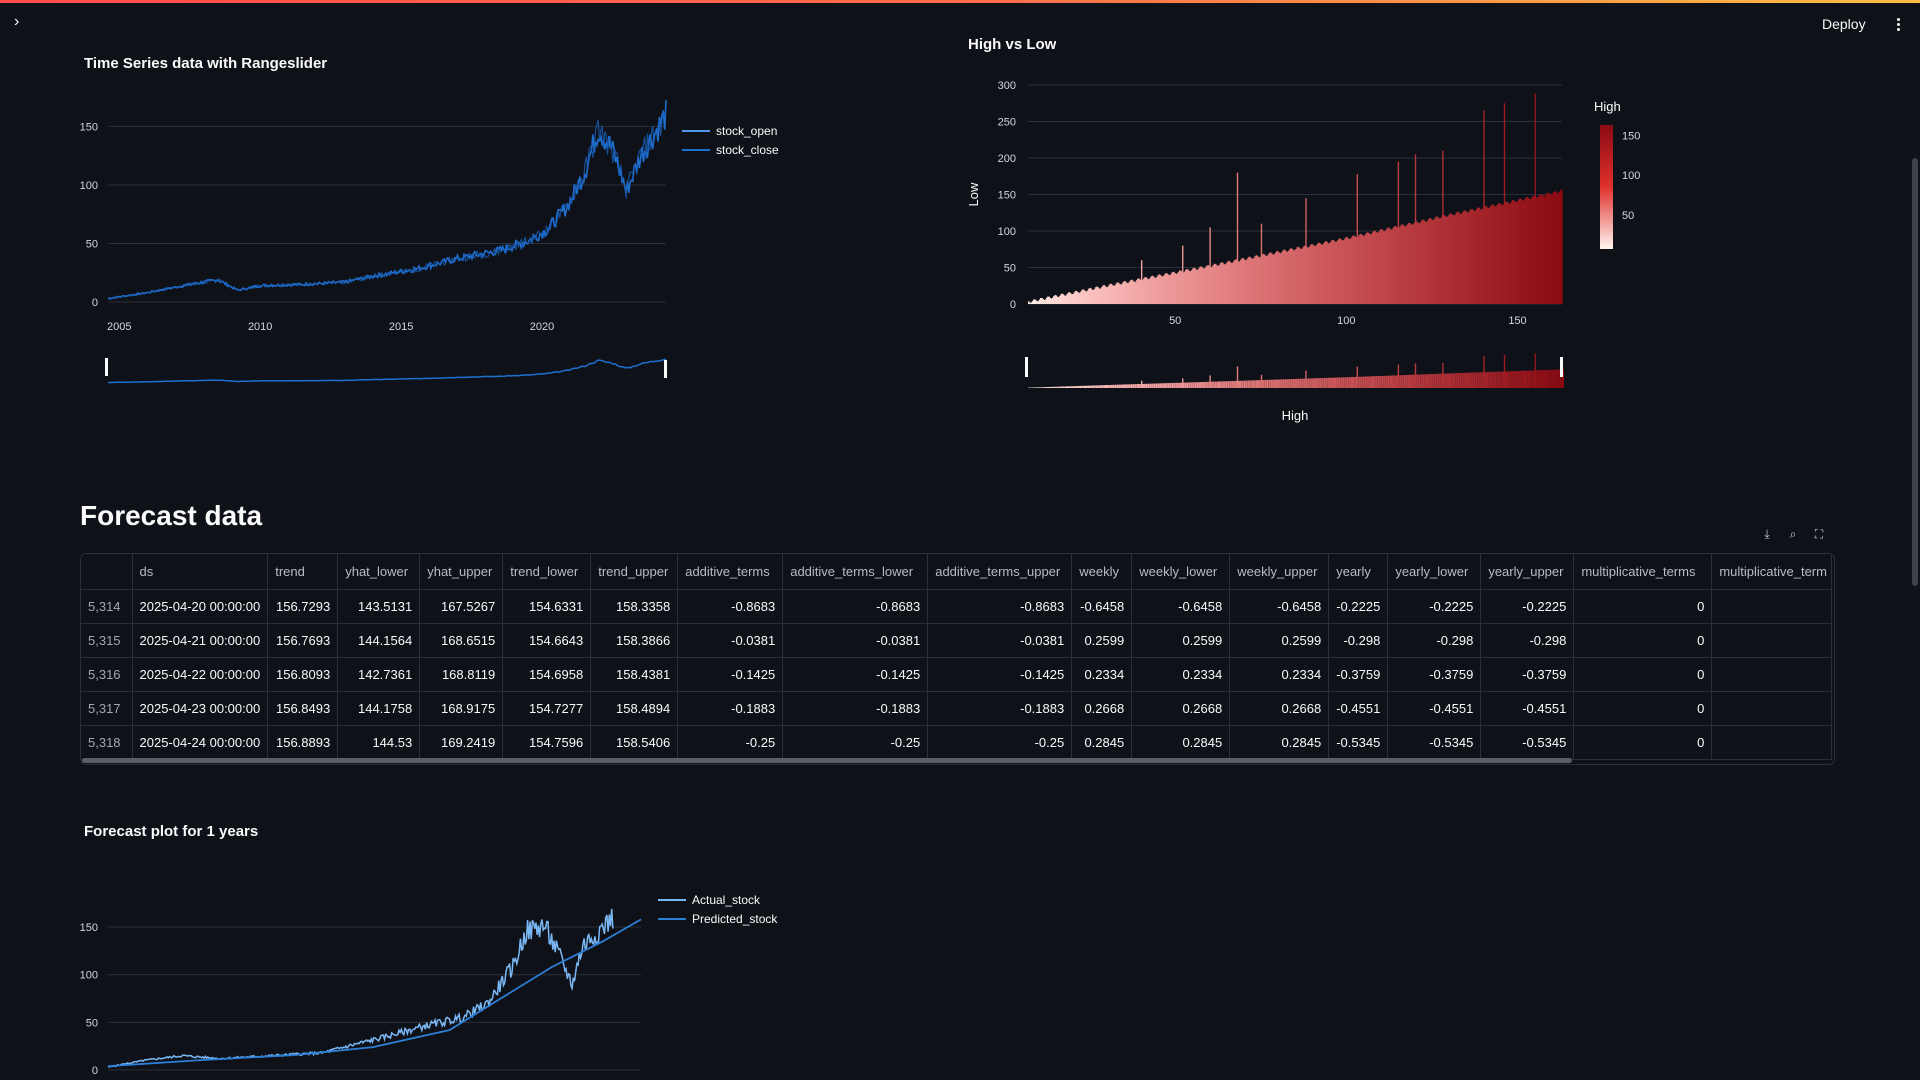 The image size is (1920, 1080). Describe the element at coordinates (107, 674) in the screenshot. I see `table-cell: 5,316` at that location.